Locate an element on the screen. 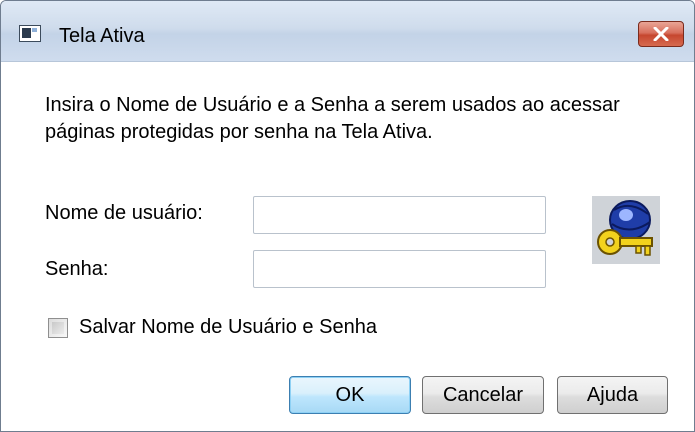  close-button is located at coordinates (661, 34).